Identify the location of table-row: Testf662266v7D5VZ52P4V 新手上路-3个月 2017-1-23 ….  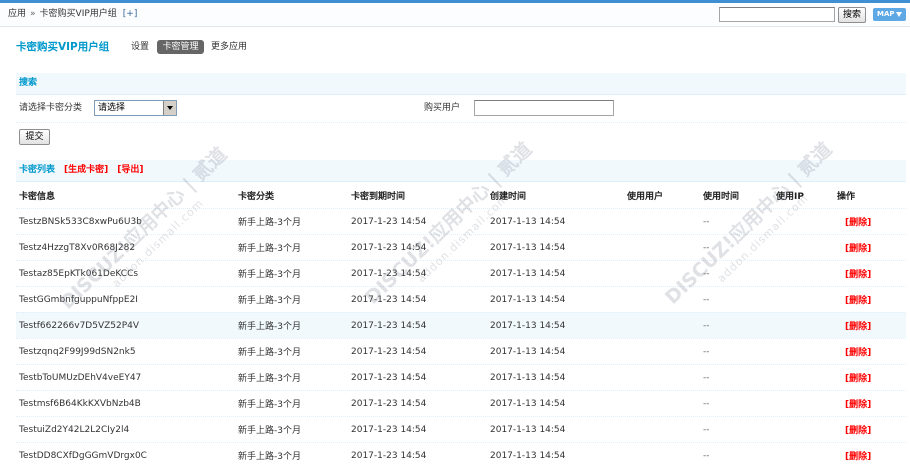
(461, 325).